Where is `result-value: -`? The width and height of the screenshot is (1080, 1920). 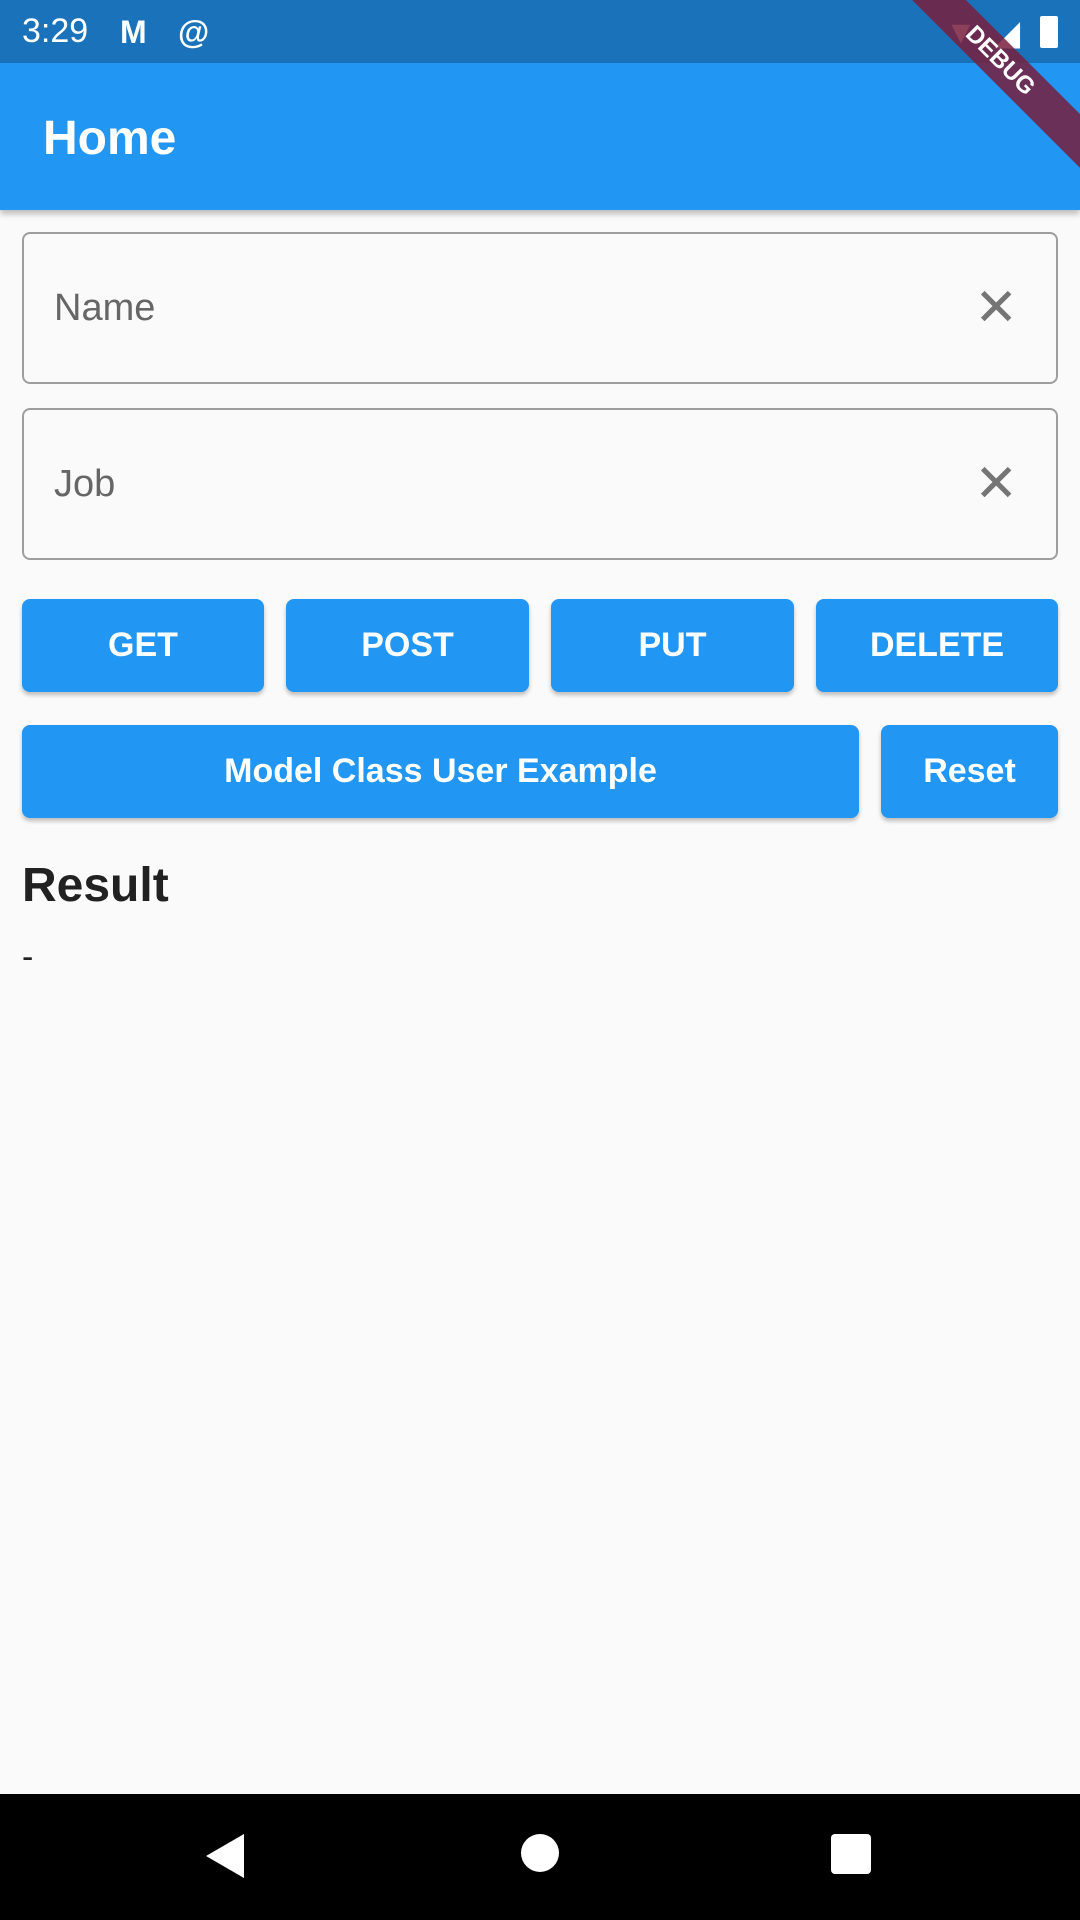
result-value: - is located at coordinates (28, 957).